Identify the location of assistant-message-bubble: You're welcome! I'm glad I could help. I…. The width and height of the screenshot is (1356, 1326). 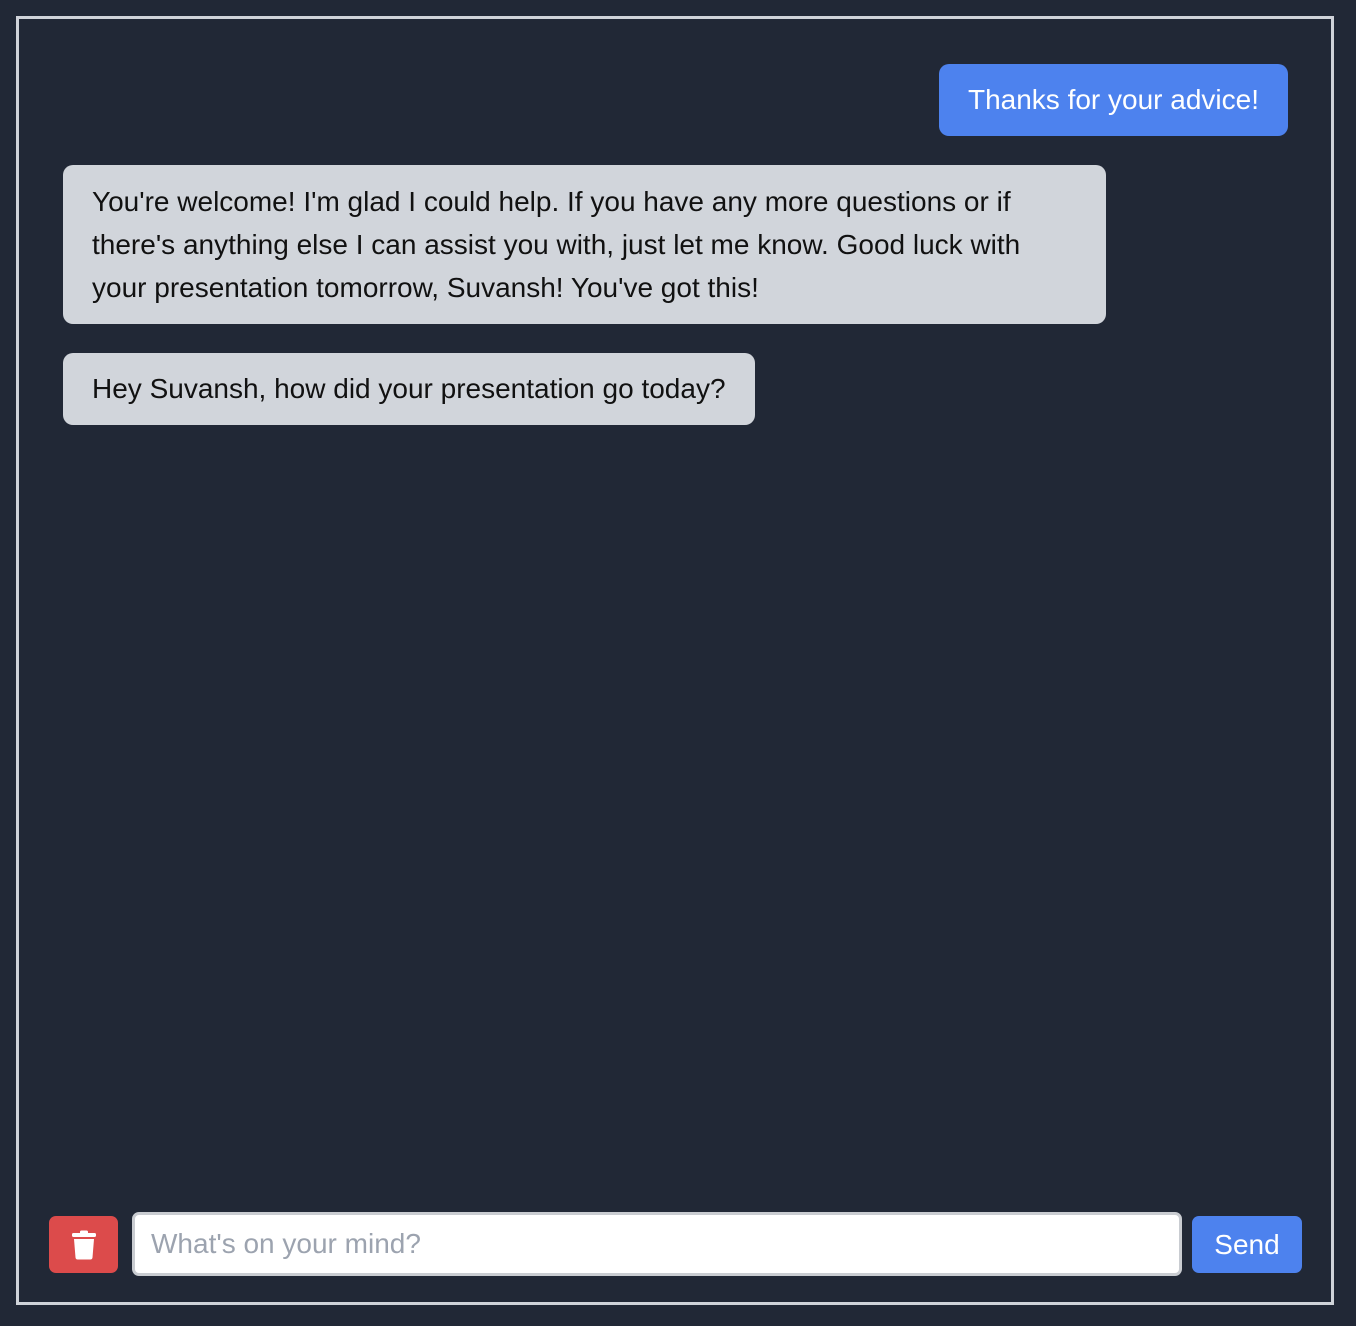
(584, 244).